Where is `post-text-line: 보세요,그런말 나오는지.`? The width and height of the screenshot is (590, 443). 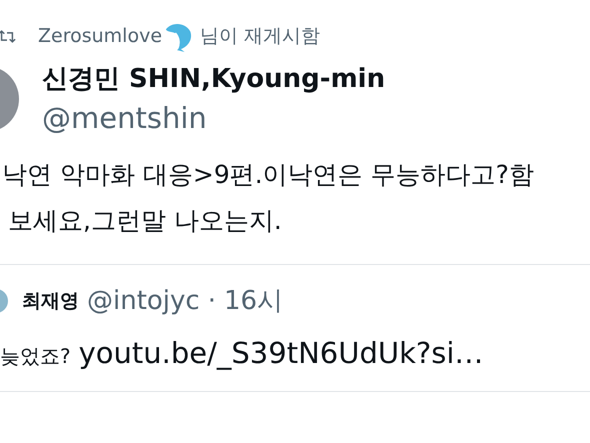
post-text-line: 보세요,그런말 나오는지. is located at coordinates (145, 221).